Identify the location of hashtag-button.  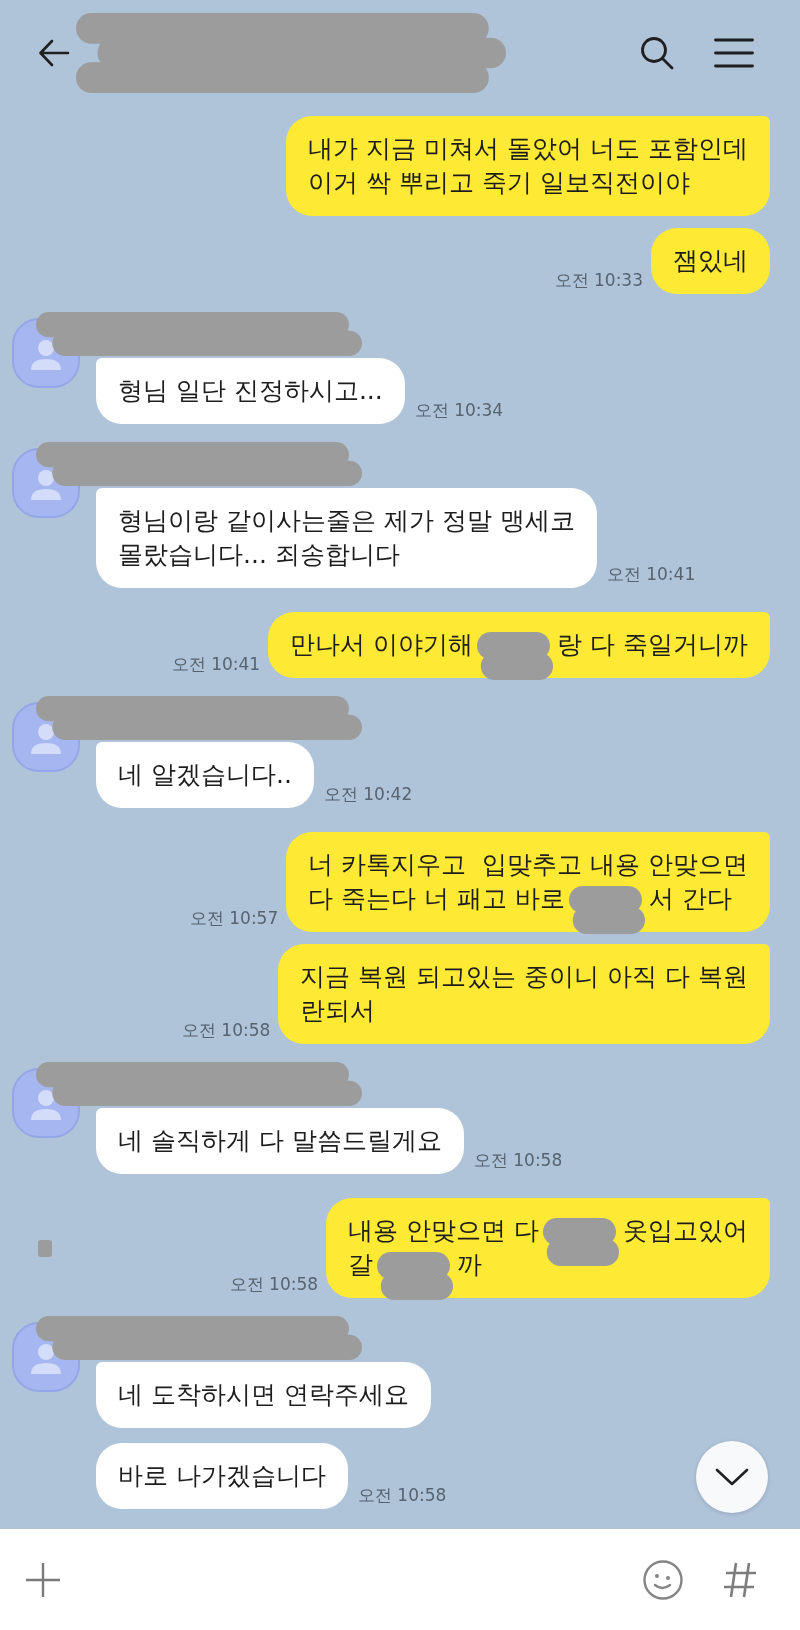
(740, 1579).